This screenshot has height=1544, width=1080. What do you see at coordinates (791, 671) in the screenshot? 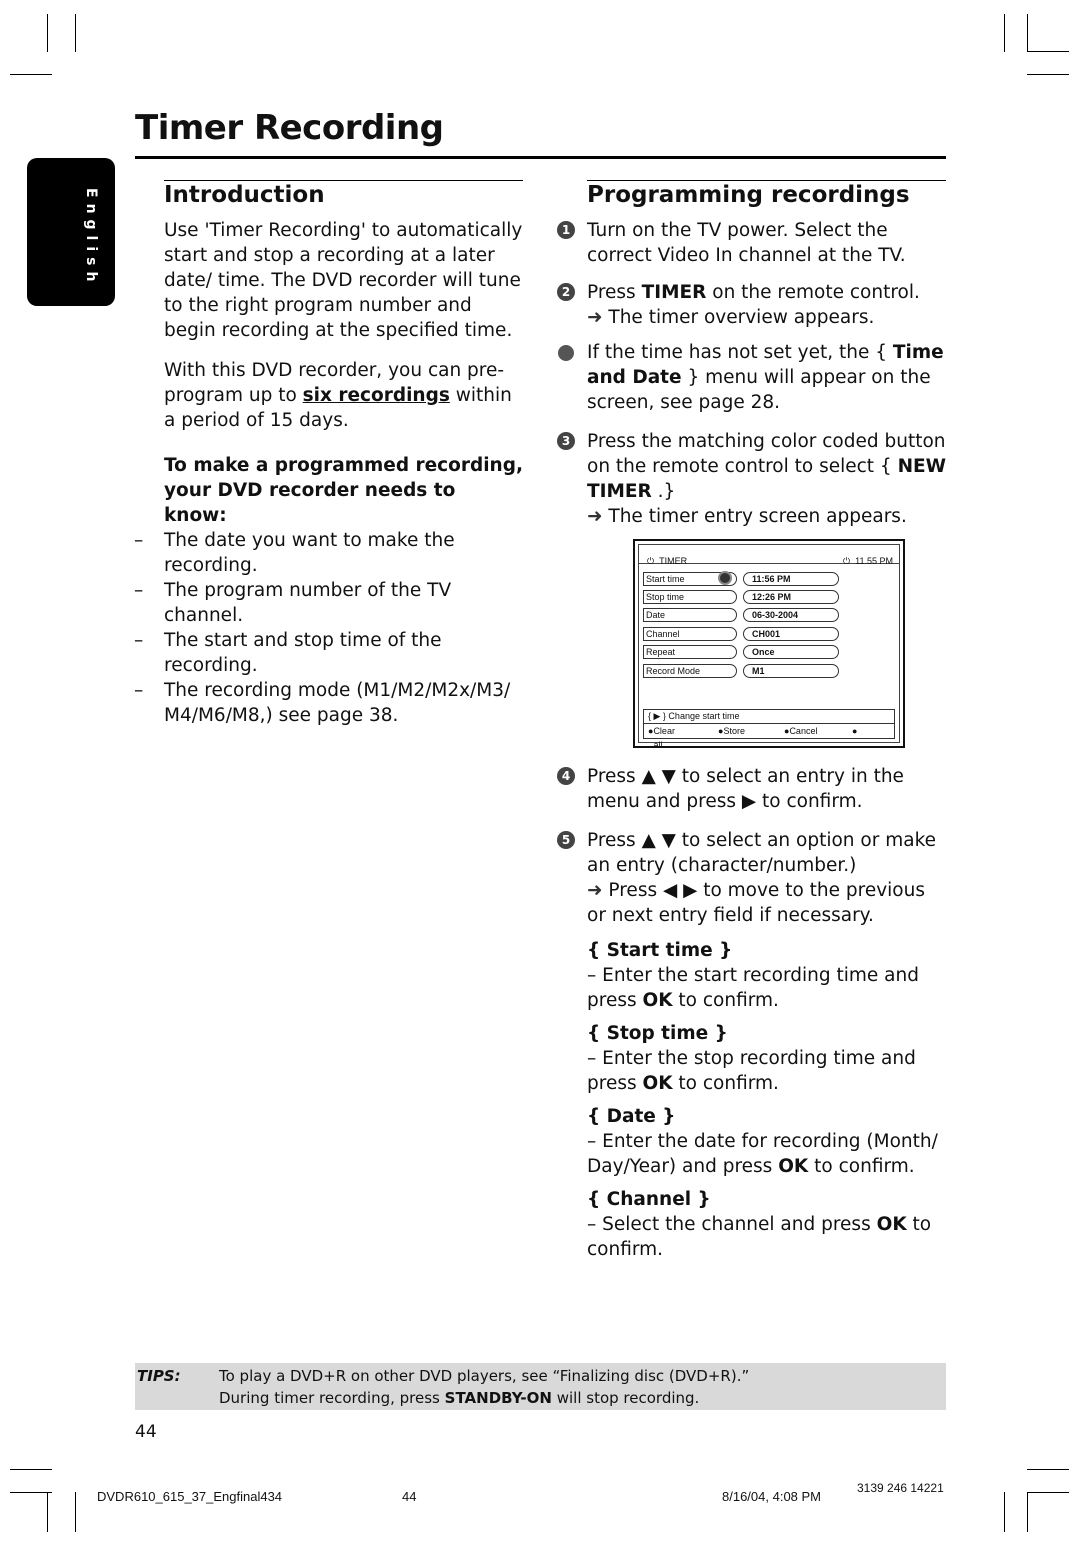
I see `tv-row-value: M1` at bounding box center [791, 671].